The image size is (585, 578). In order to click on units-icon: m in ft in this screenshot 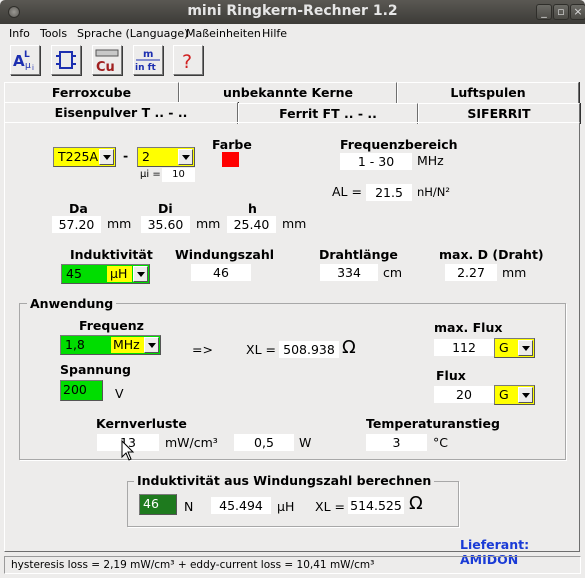, I will do `click(147, 61)`.